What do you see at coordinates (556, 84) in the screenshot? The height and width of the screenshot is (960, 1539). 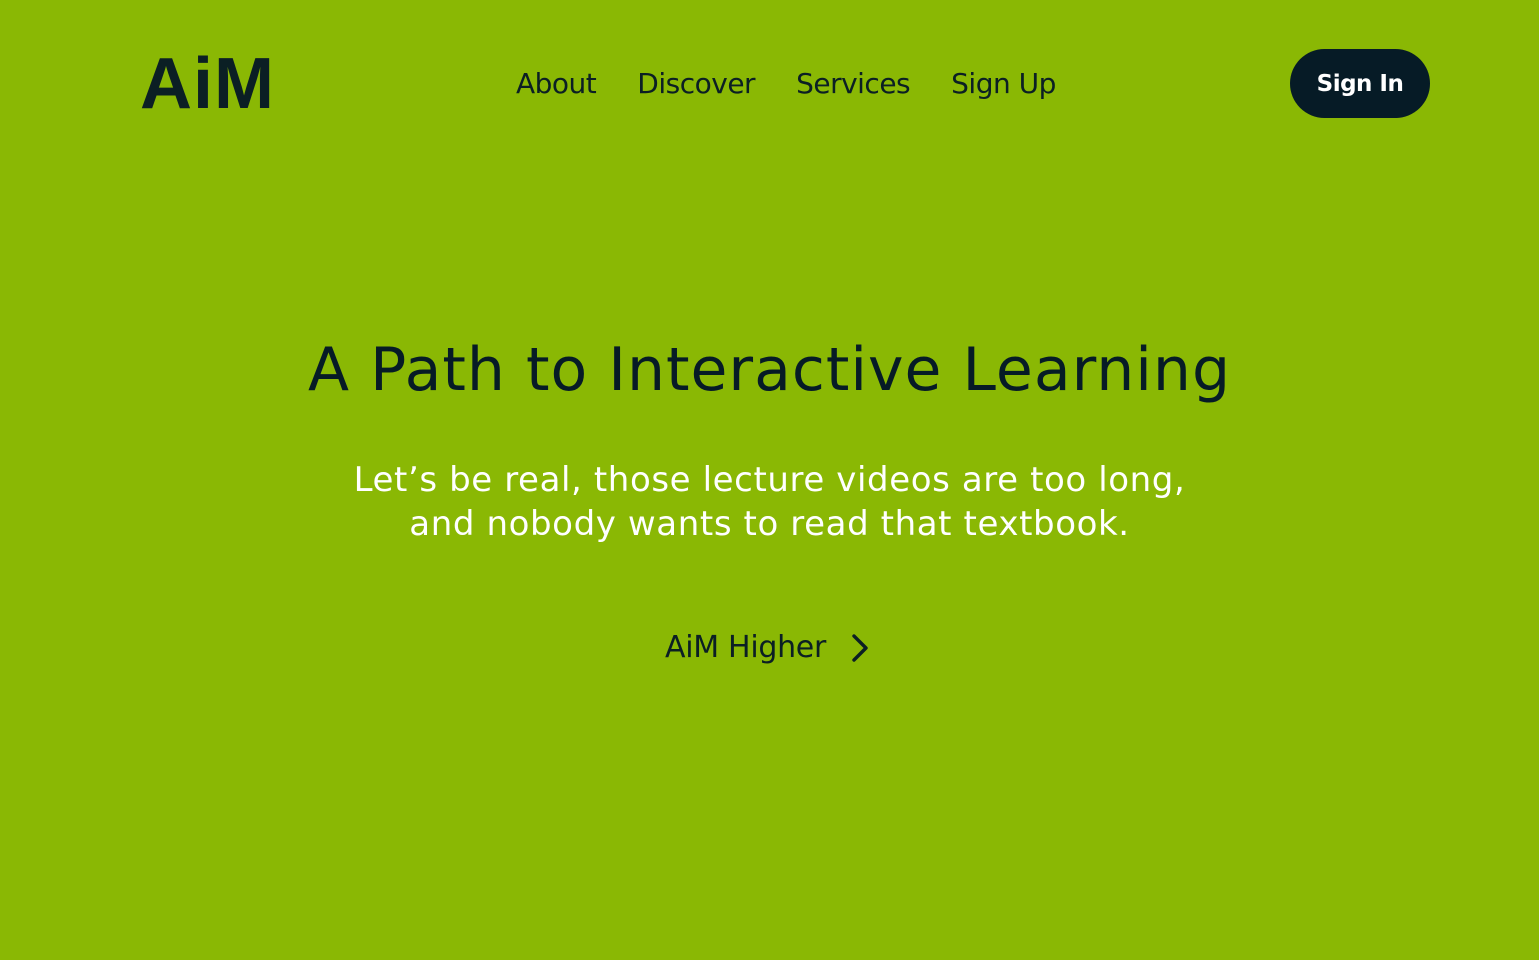 I see `nav-link-about: About` at bounding box center [556, 84].